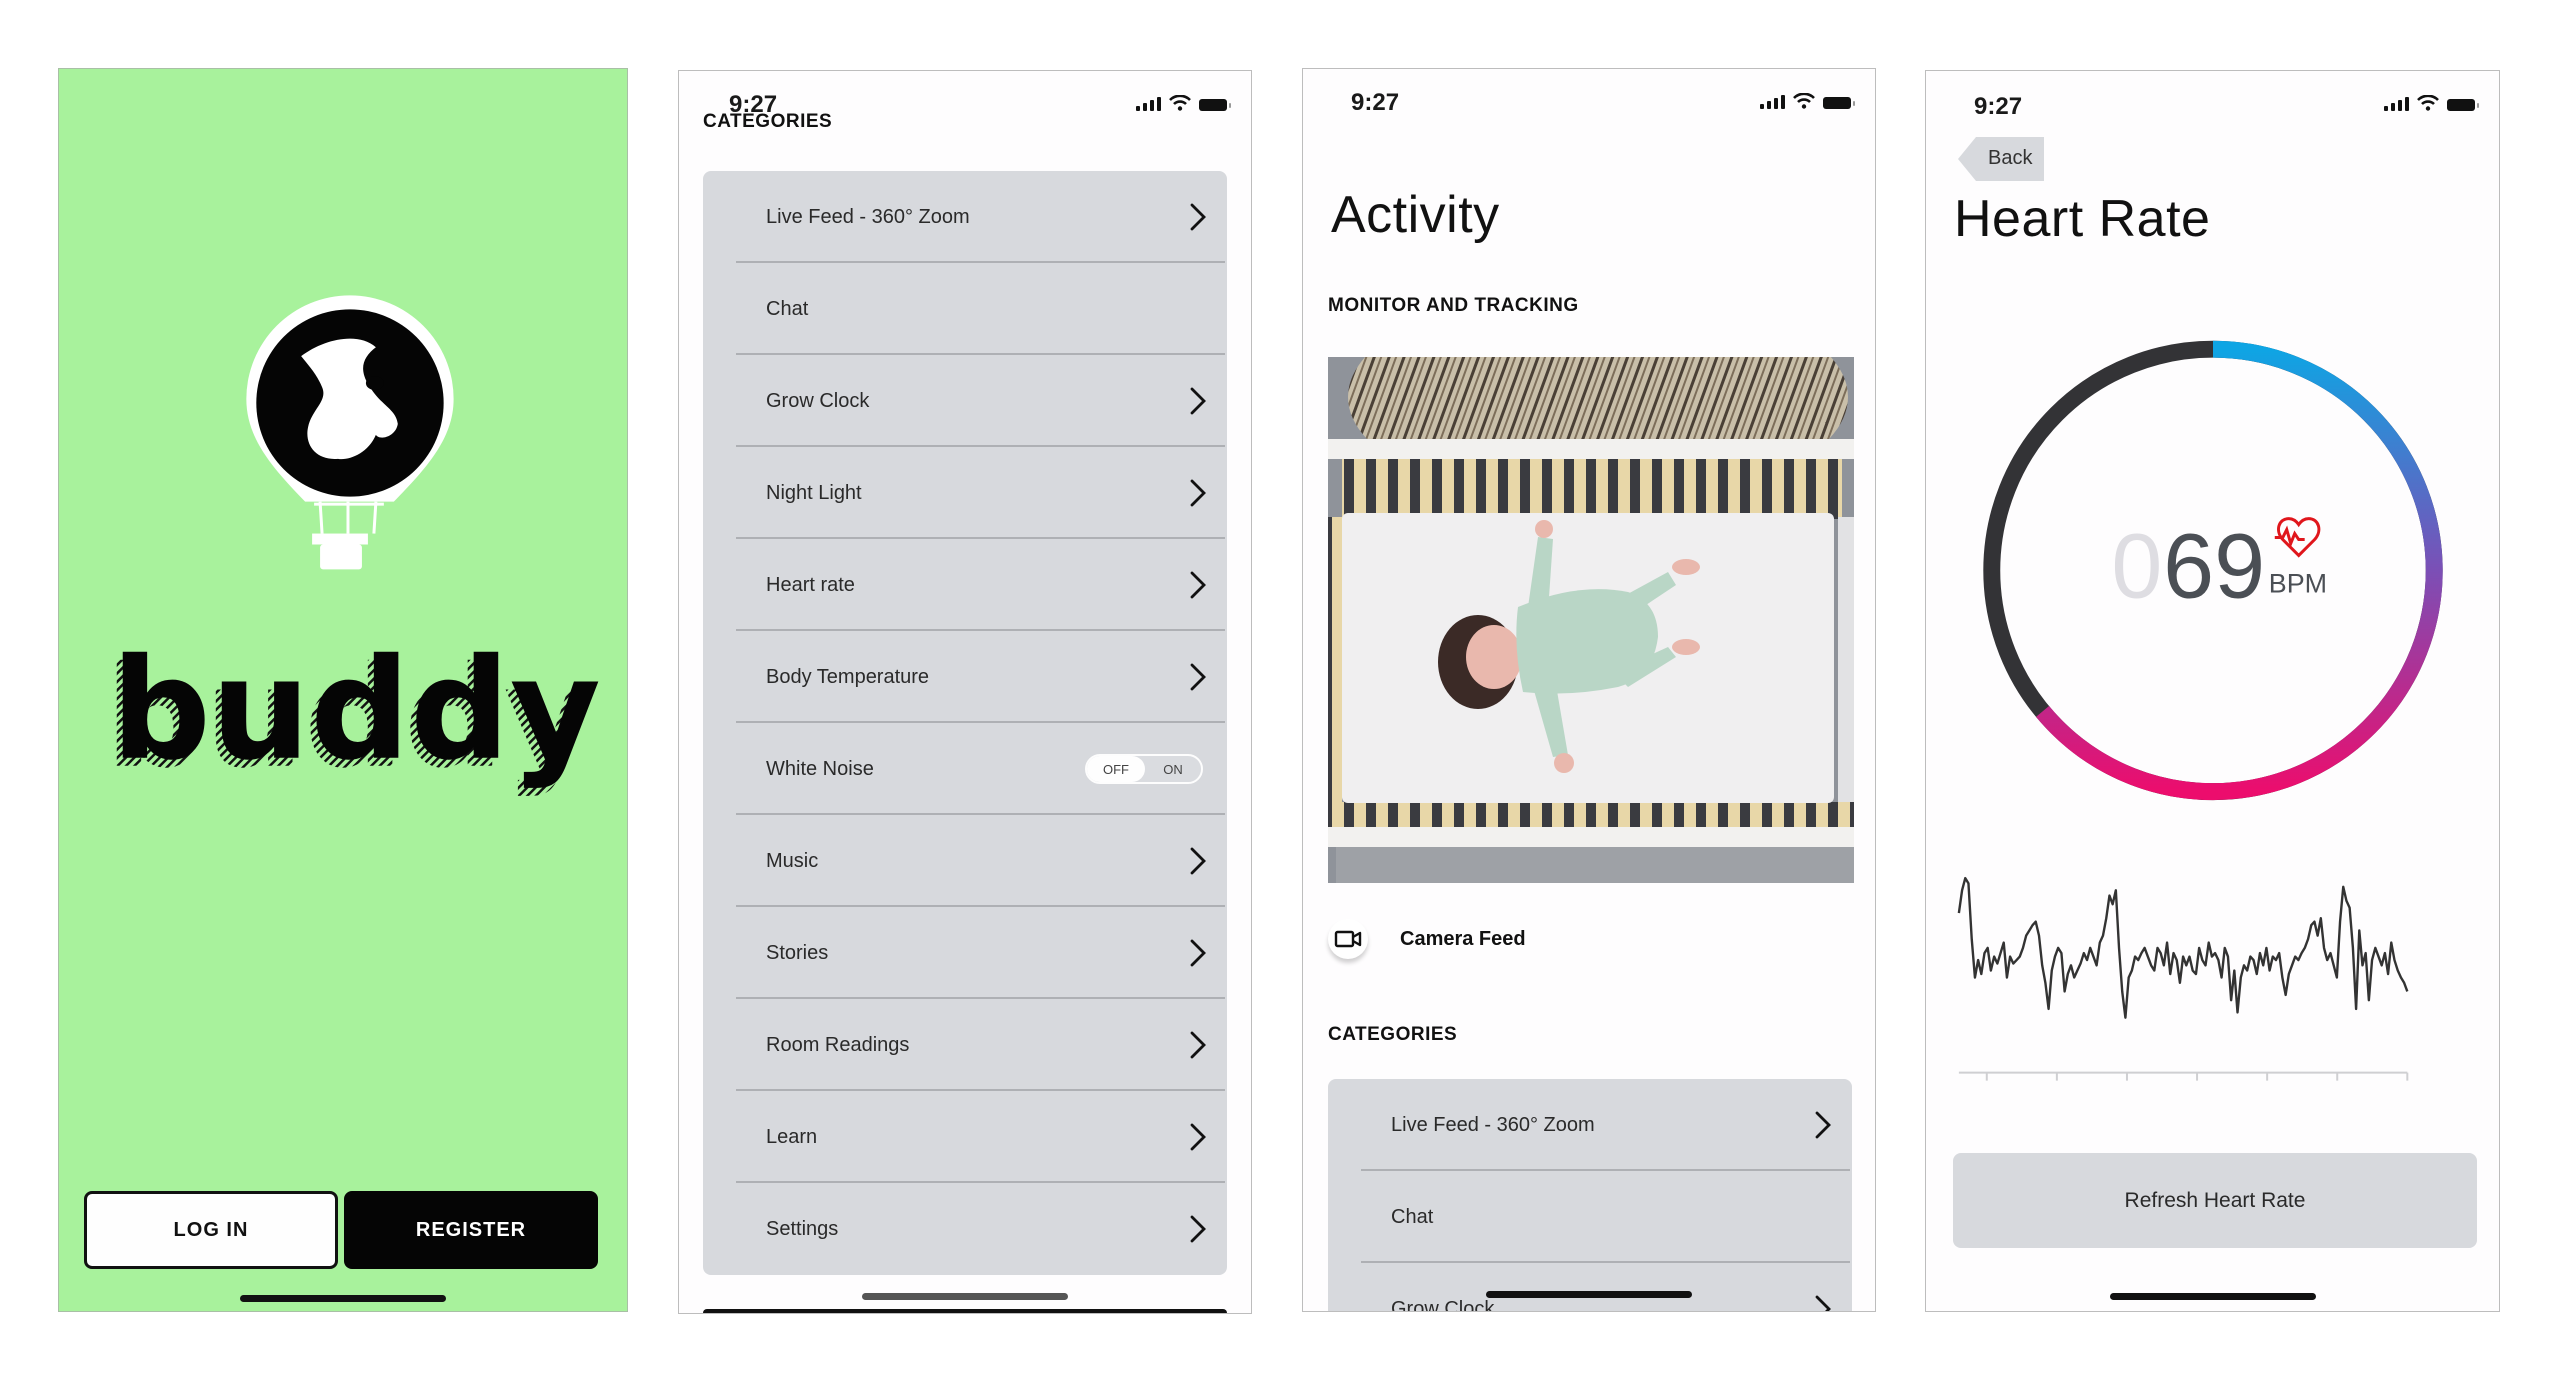 The image size is (2560, 1400). I want to click on video-camera-icon, so click(1348, 939).